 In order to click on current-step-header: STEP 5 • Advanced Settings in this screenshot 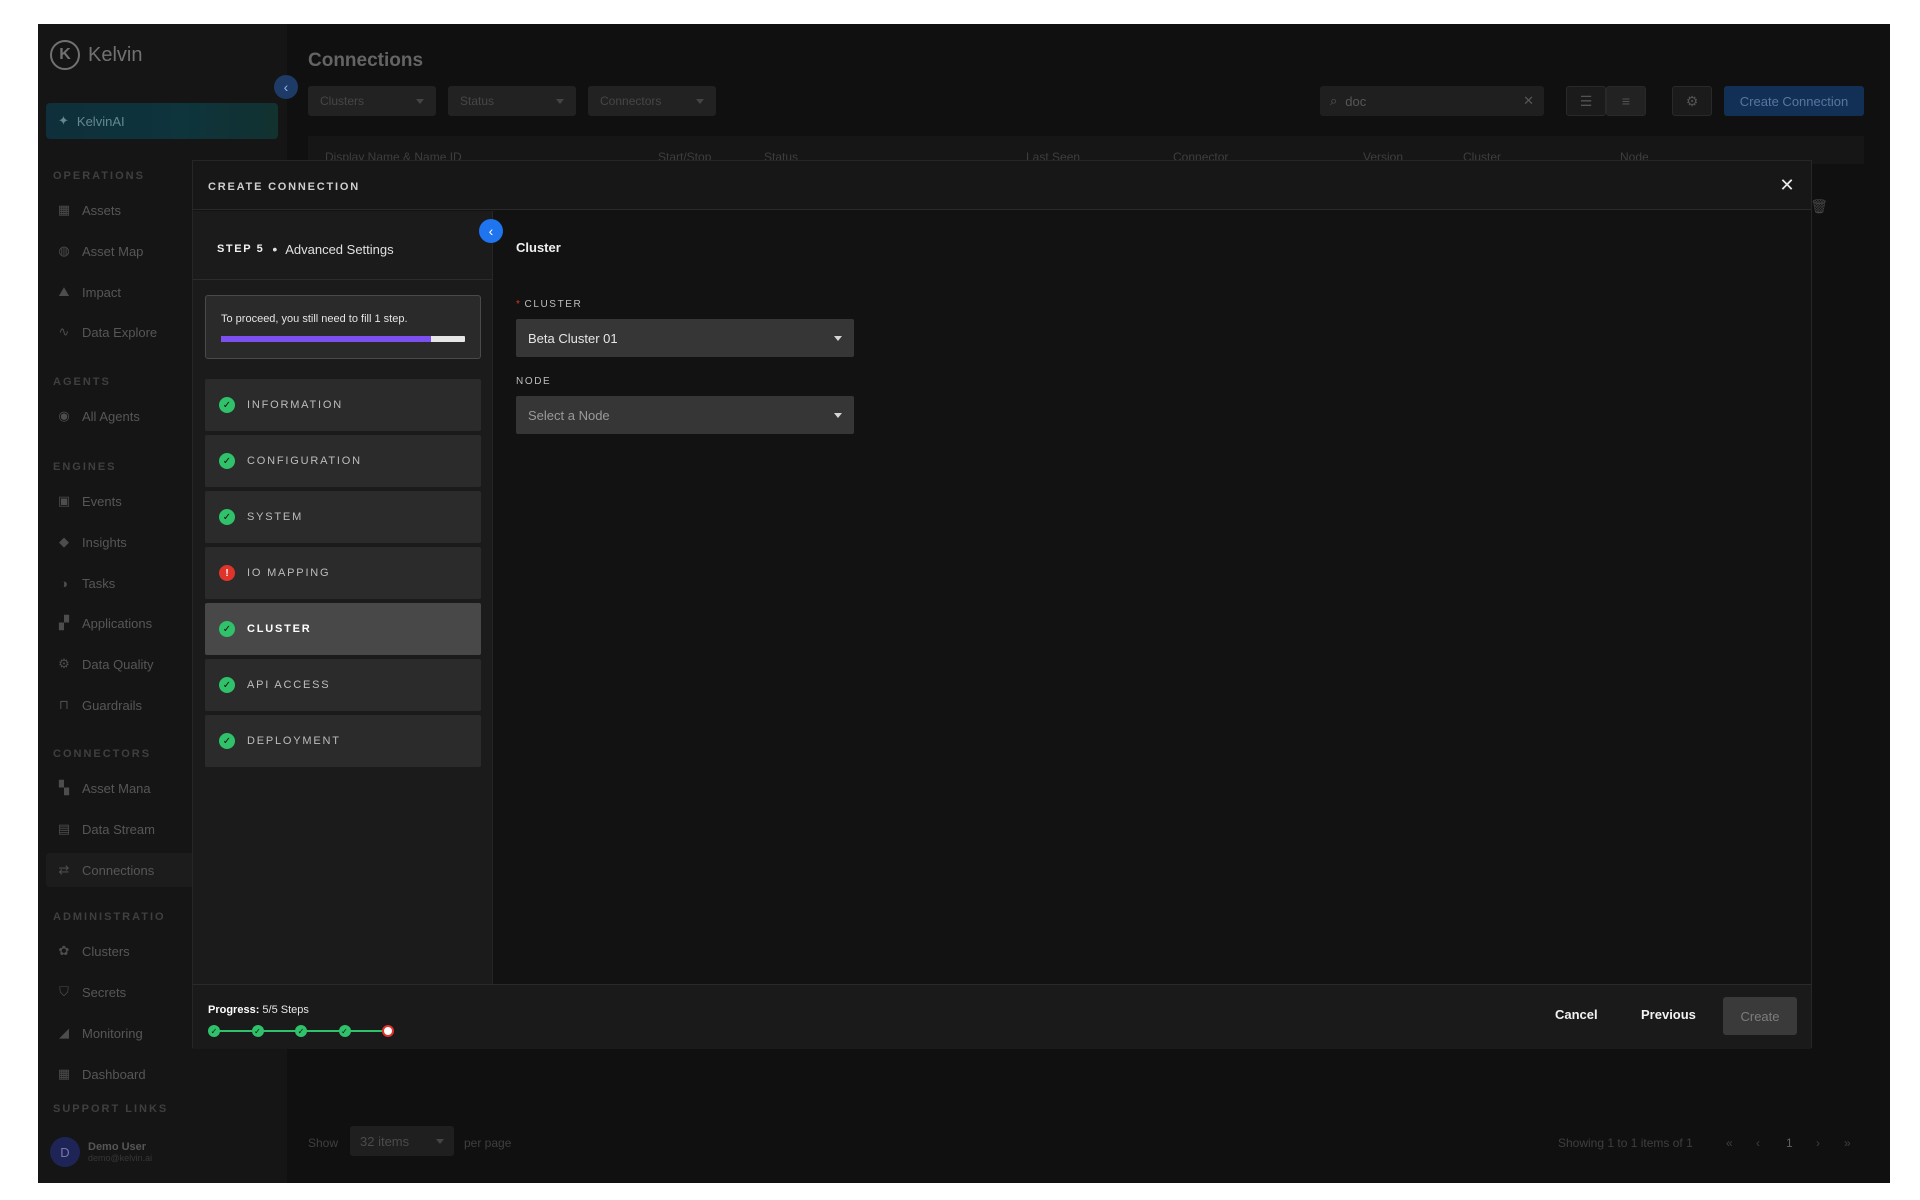, I will do `click(305, 249)`.